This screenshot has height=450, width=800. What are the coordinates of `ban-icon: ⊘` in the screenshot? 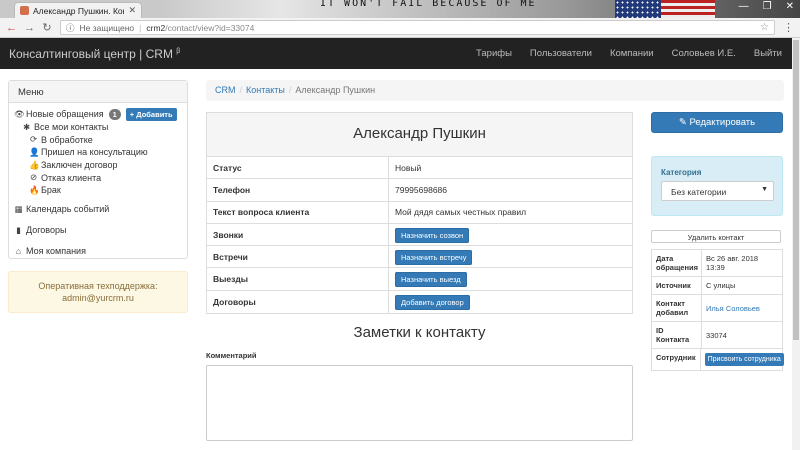 It's located at (33, 177).